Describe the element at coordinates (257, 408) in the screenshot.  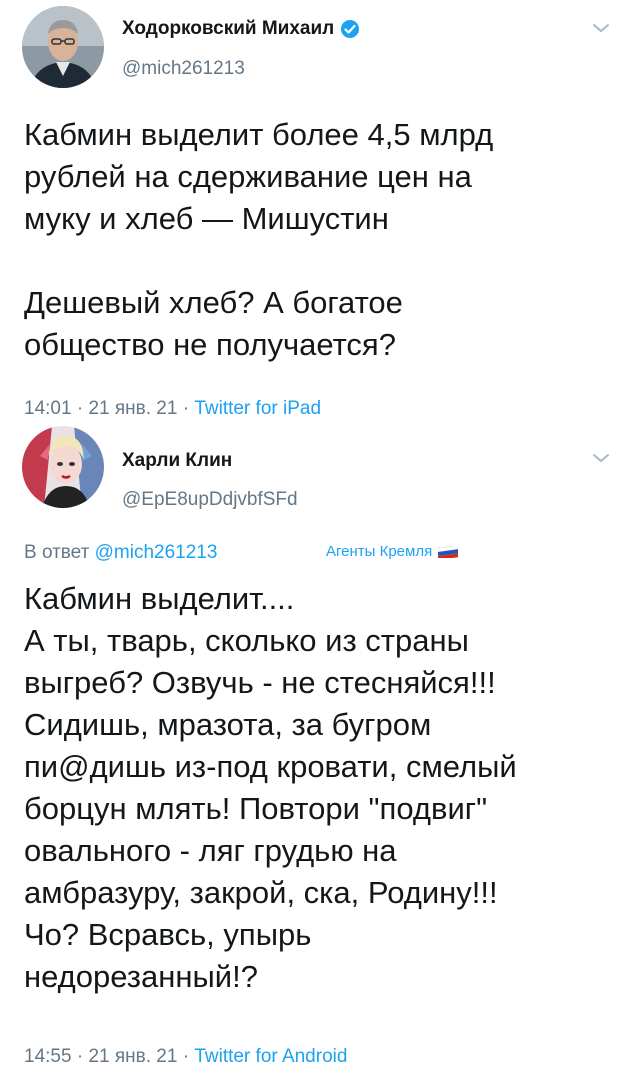
I see `tweet-source: Twitter for iPad` at that location.